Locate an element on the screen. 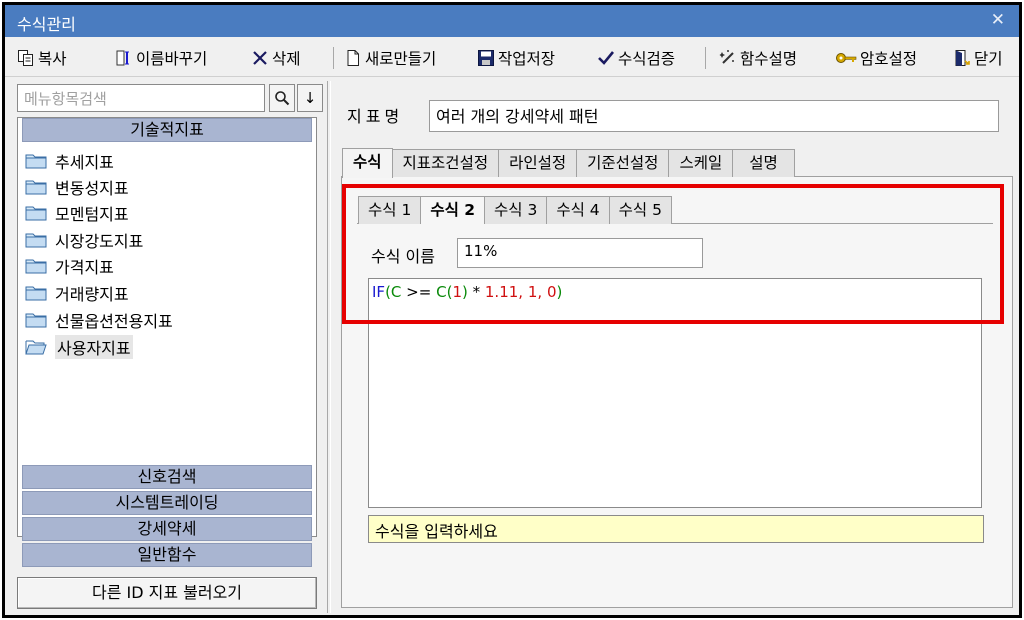 Image resolution: width=1024 pixels, height=620 pixels. main-tabs: 수식 지표조건설정 라인설정 기준선설정 스케일 설명 is located at coordinates (568, 163).